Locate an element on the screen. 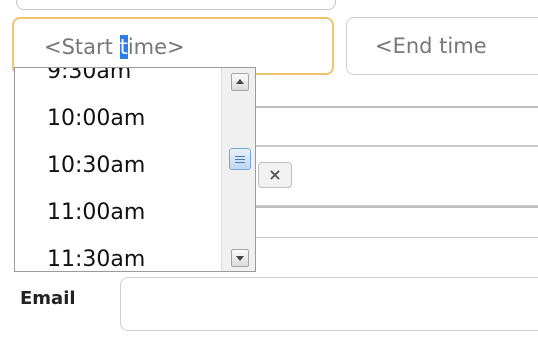 The width and height of the screenshot is (538, 358). background-field is located at coordinates (389, 222).